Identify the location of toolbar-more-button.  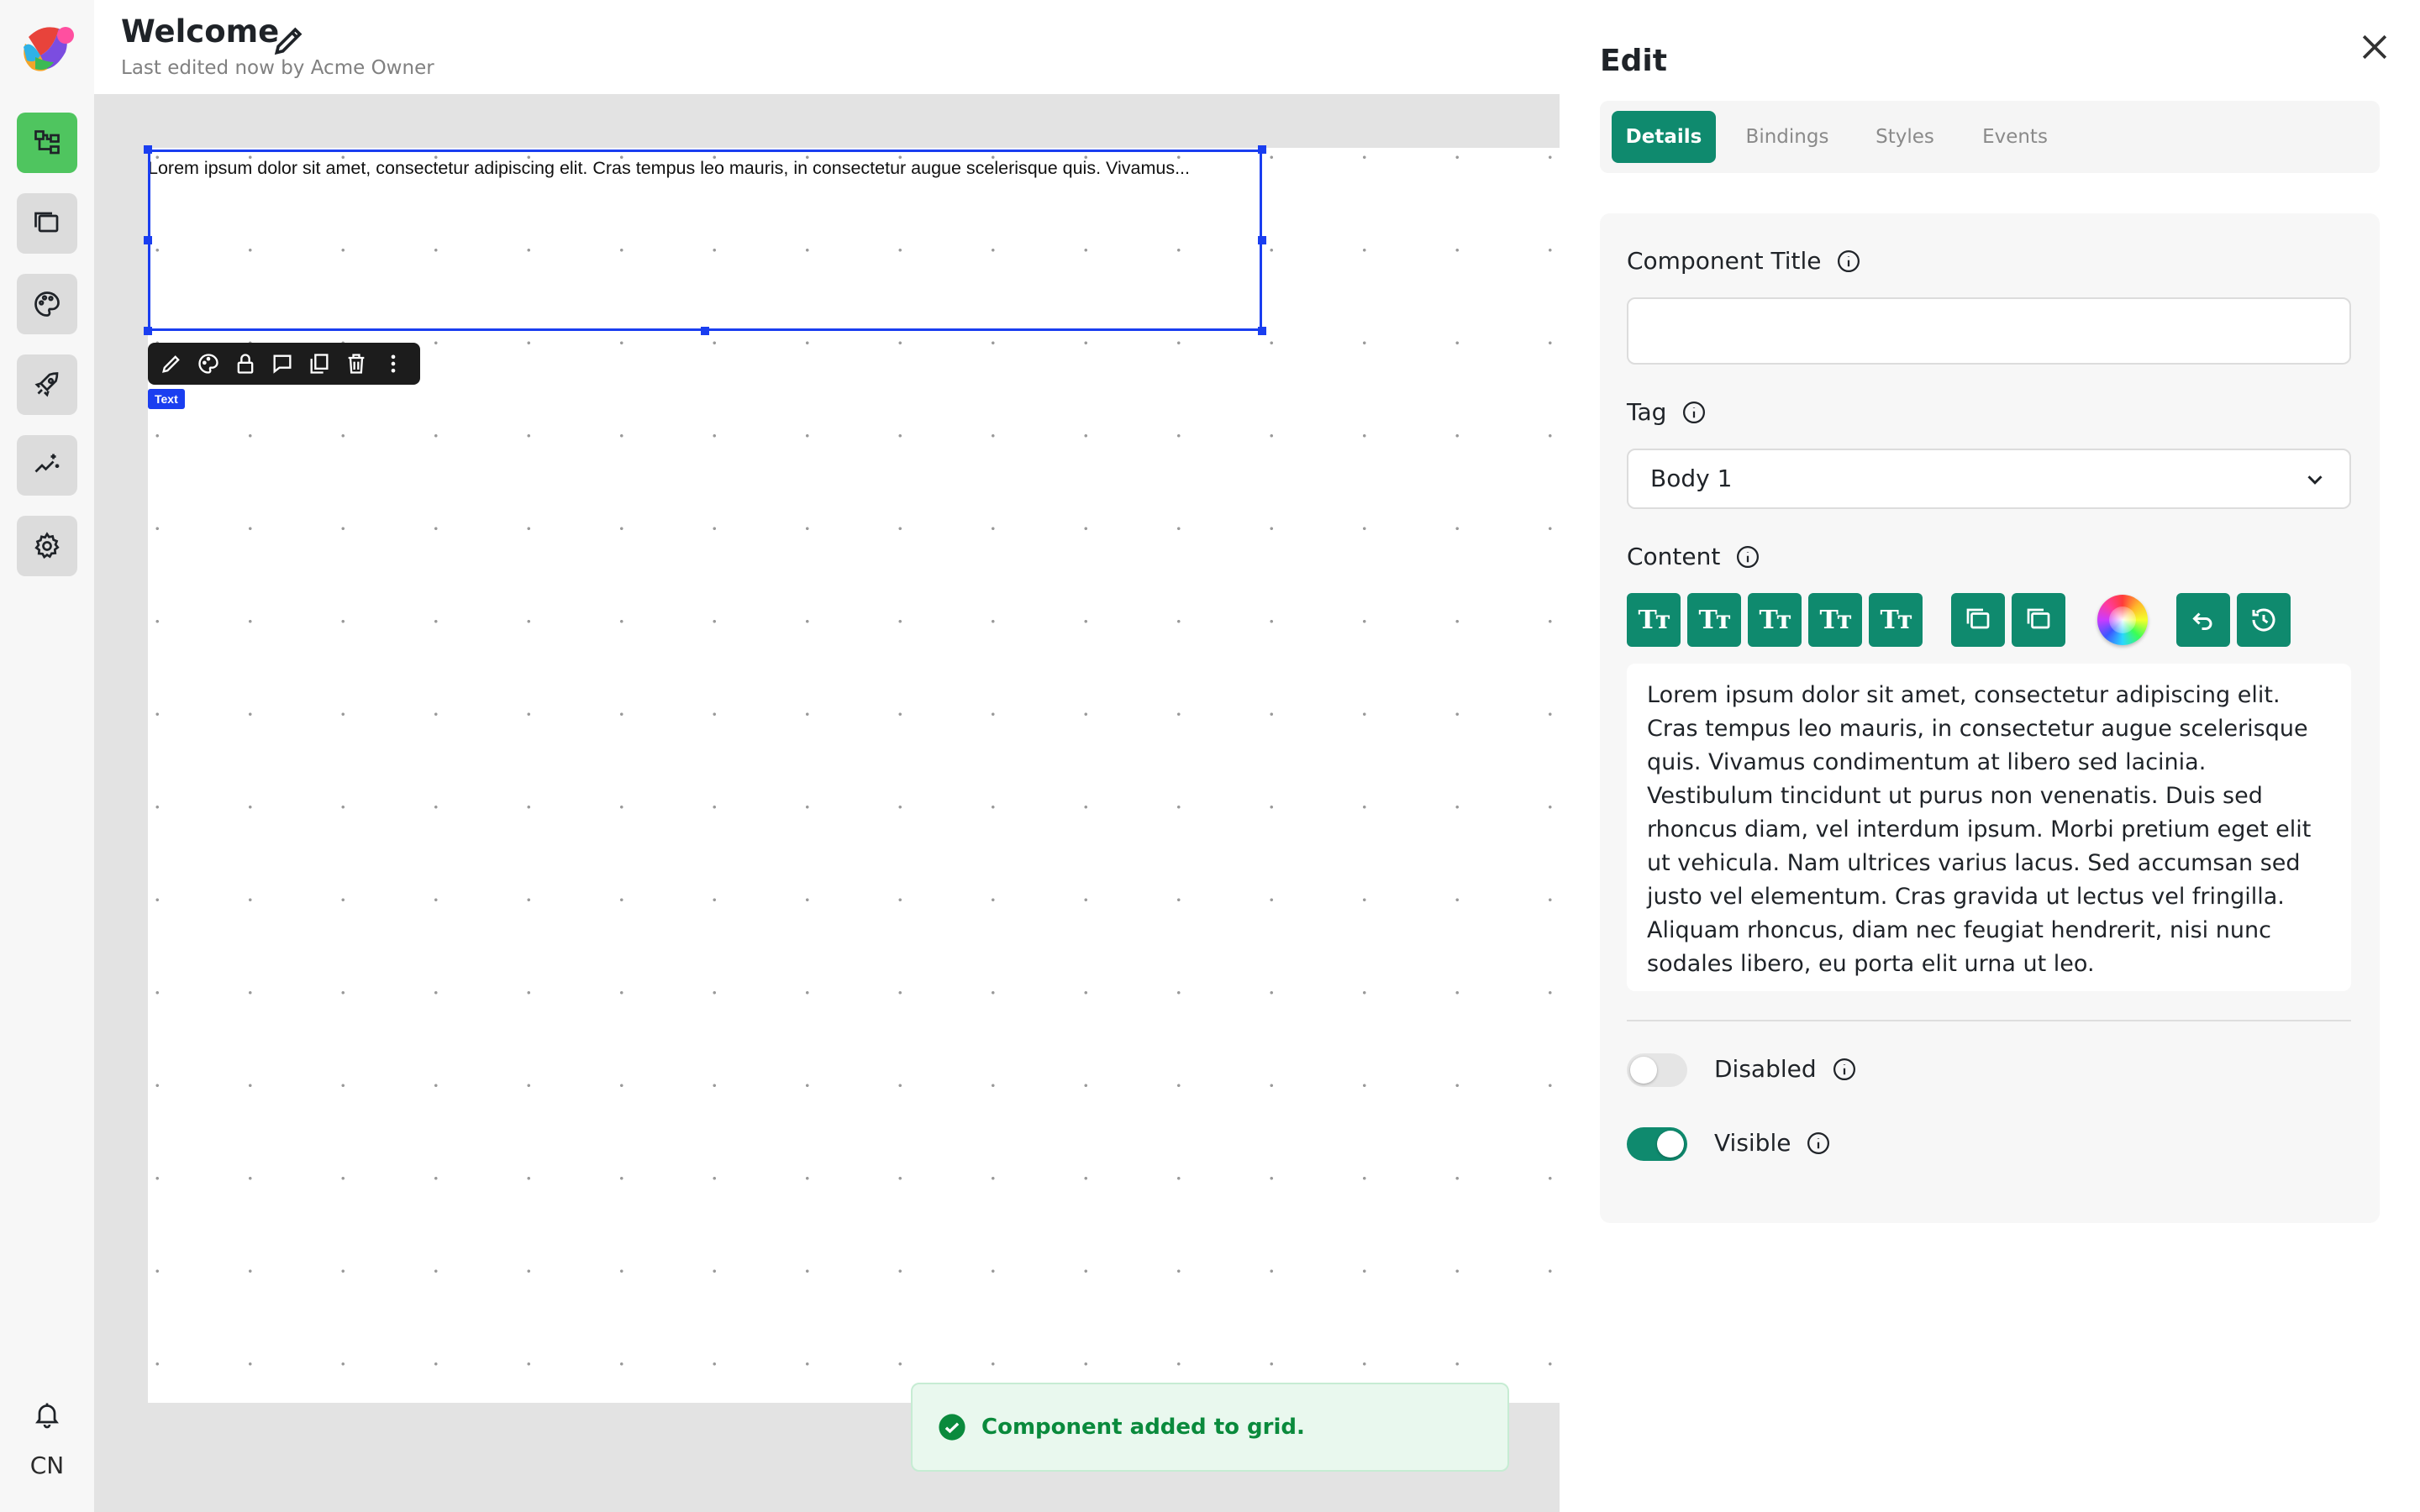
(393, 363).